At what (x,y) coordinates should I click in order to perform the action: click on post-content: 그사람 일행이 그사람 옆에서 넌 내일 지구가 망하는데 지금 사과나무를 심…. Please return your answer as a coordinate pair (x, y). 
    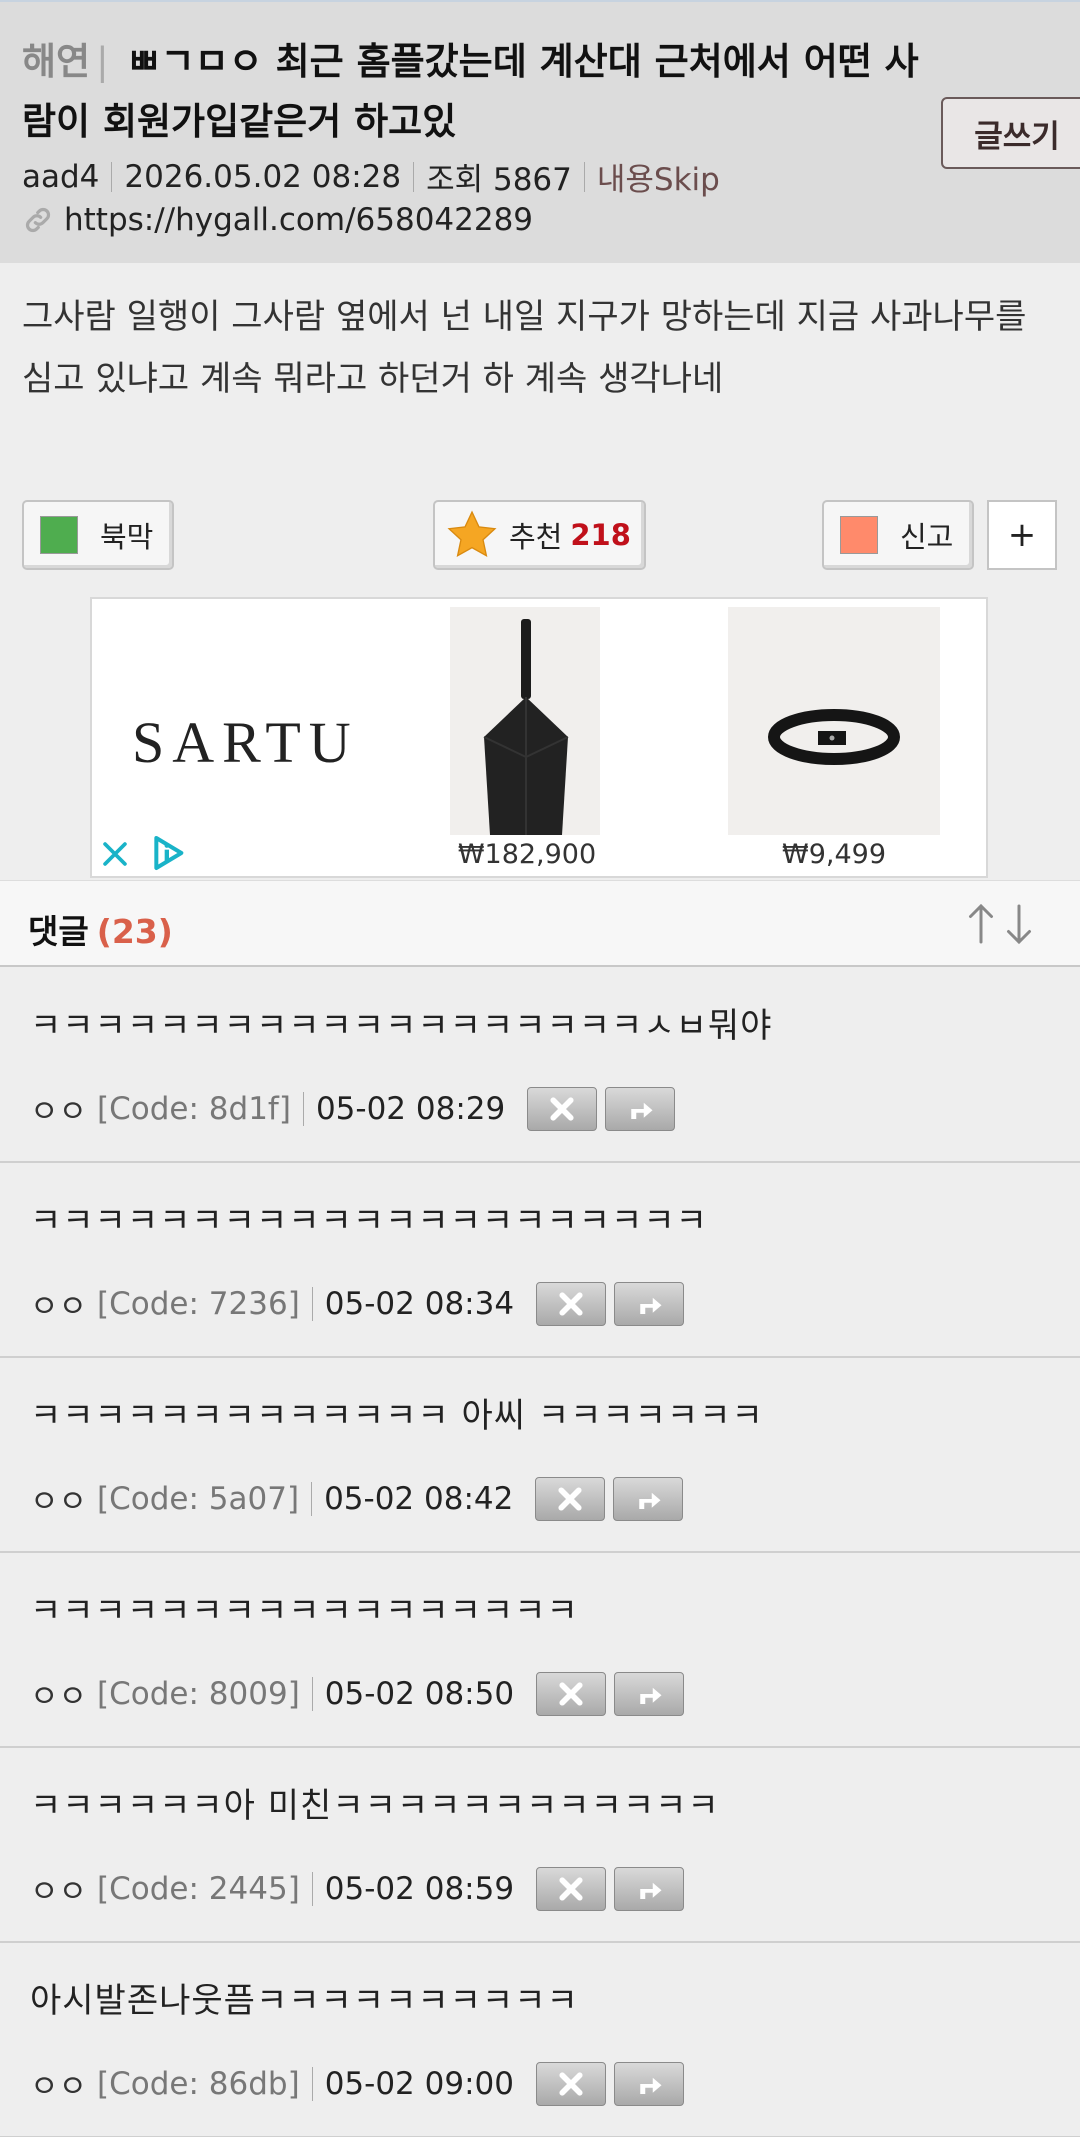
    Looking at the image, I should click on (524, 348).